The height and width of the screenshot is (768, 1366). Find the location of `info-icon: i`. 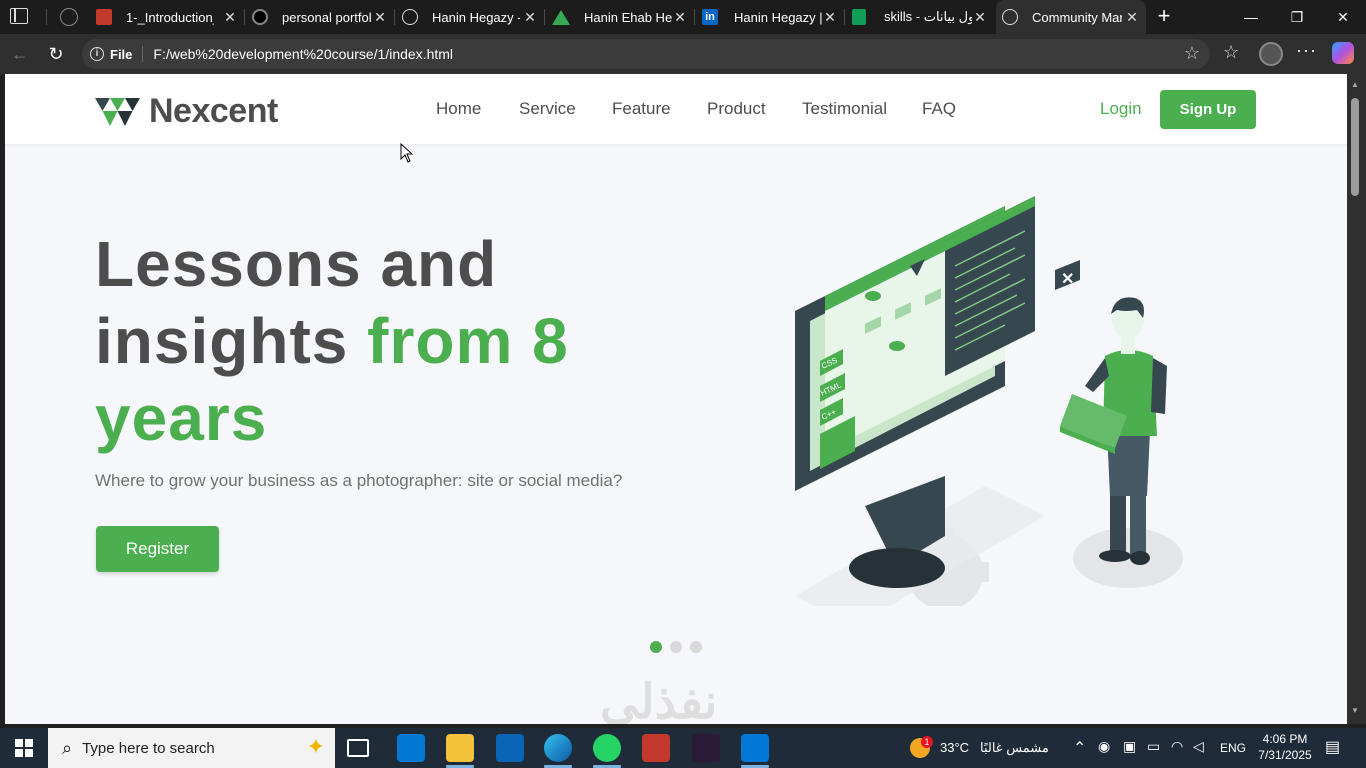

info-icon: i is located at coordinates (97, 54).